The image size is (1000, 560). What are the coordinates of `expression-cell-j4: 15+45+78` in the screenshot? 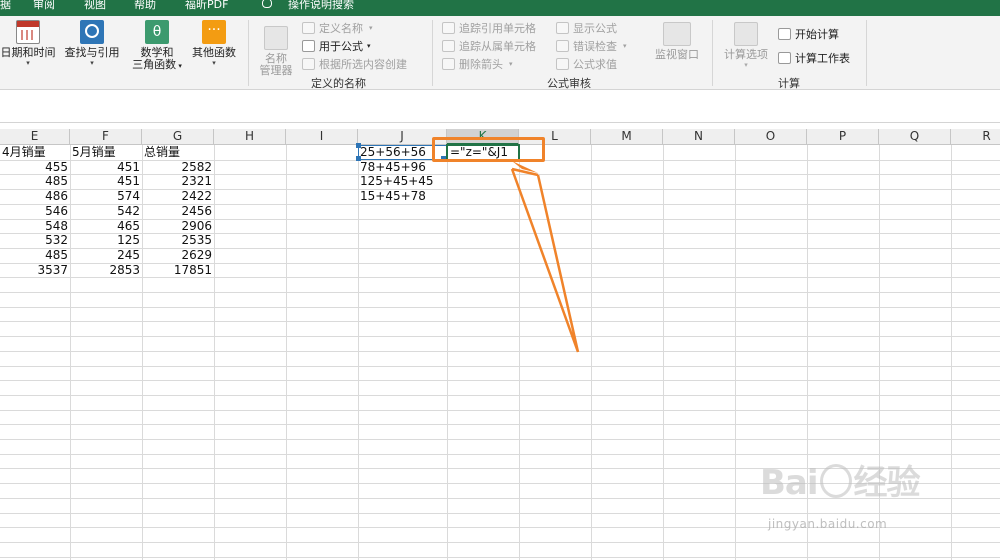 It's located at (402, 196).